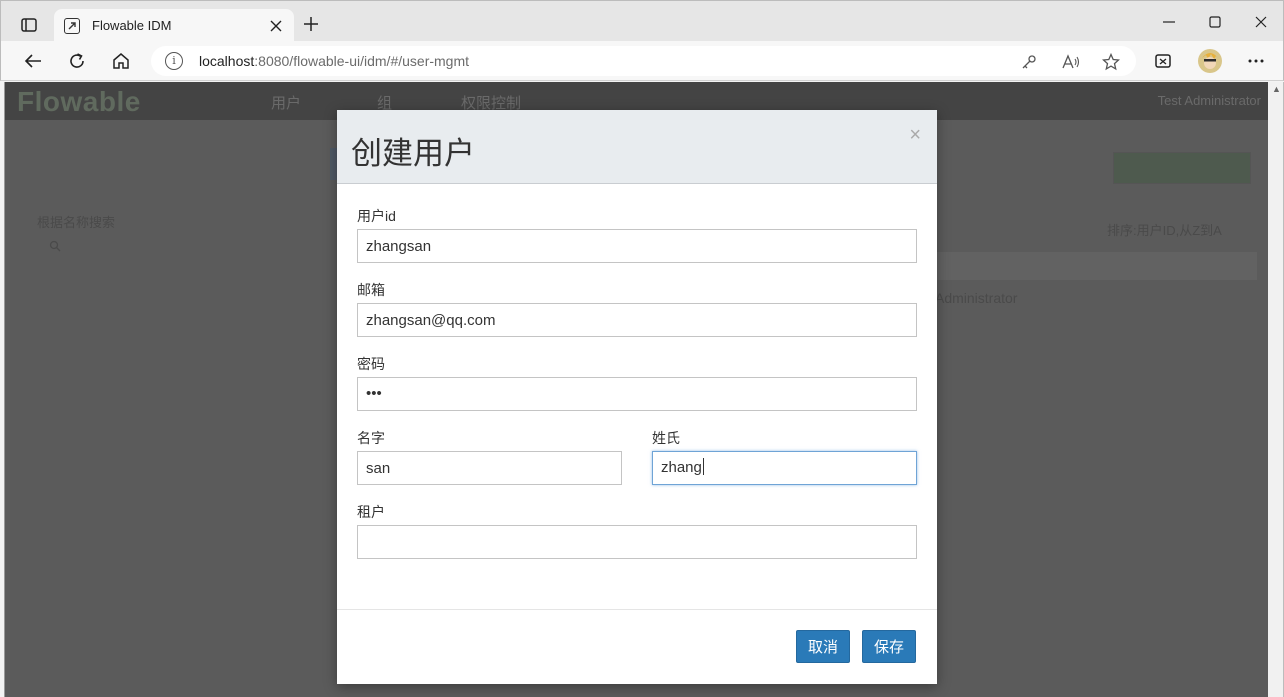 This screenshot has width=1284, height=697. I want to click on app-logo: Flowable, so click(79, 101).